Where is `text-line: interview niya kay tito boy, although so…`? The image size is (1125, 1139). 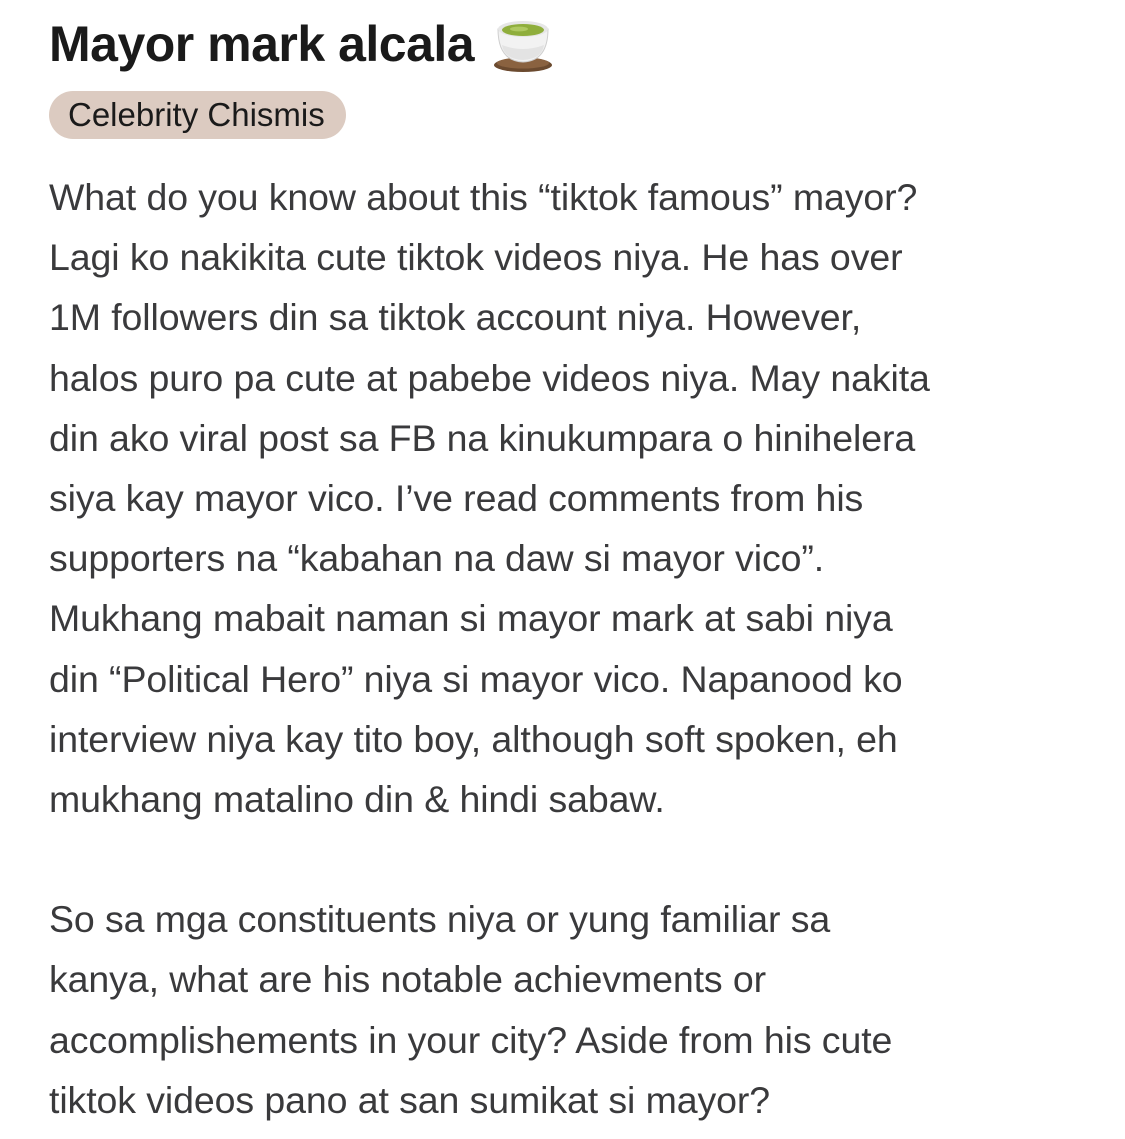
text-line: interview niya kay tito boy, although so… is located at coordinates (473, 738).